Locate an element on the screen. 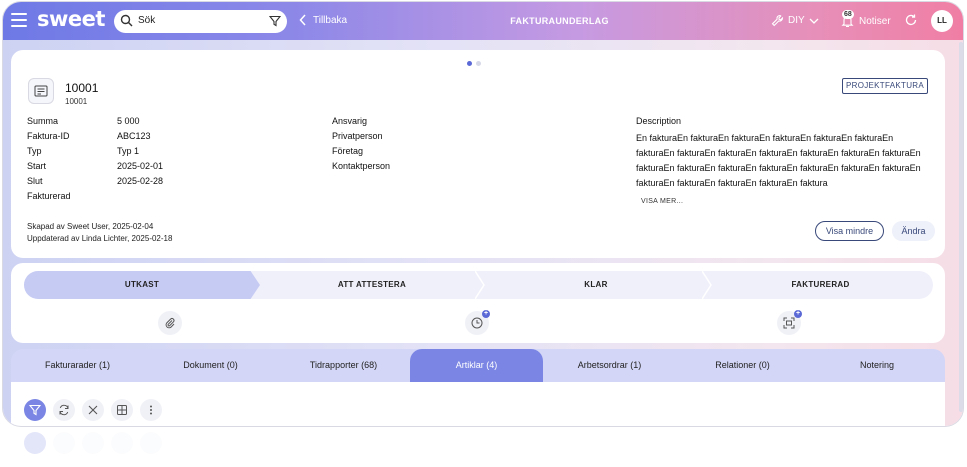 The width and height of the screenshot is (967, 467). carousel-dots is located at coordinates (474, 63).